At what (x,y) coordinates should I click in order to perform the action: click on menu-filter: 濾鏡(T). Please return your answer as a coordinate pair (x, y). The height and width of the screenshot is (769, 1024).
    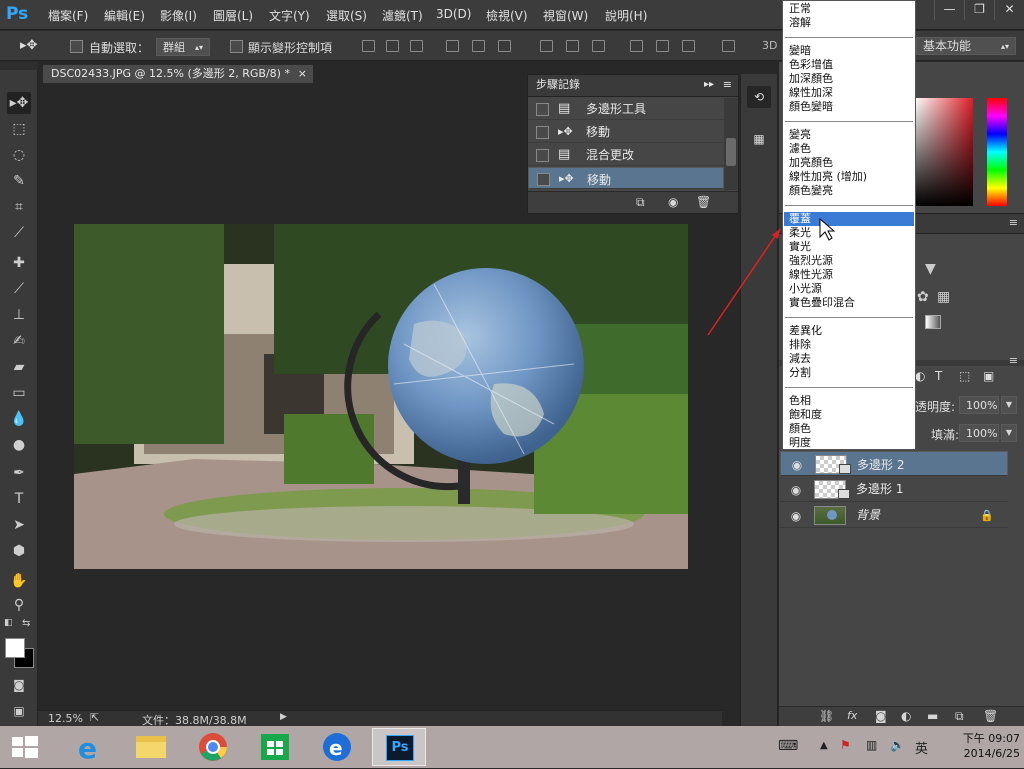
    Looking at the image, I should click on (402, 15).